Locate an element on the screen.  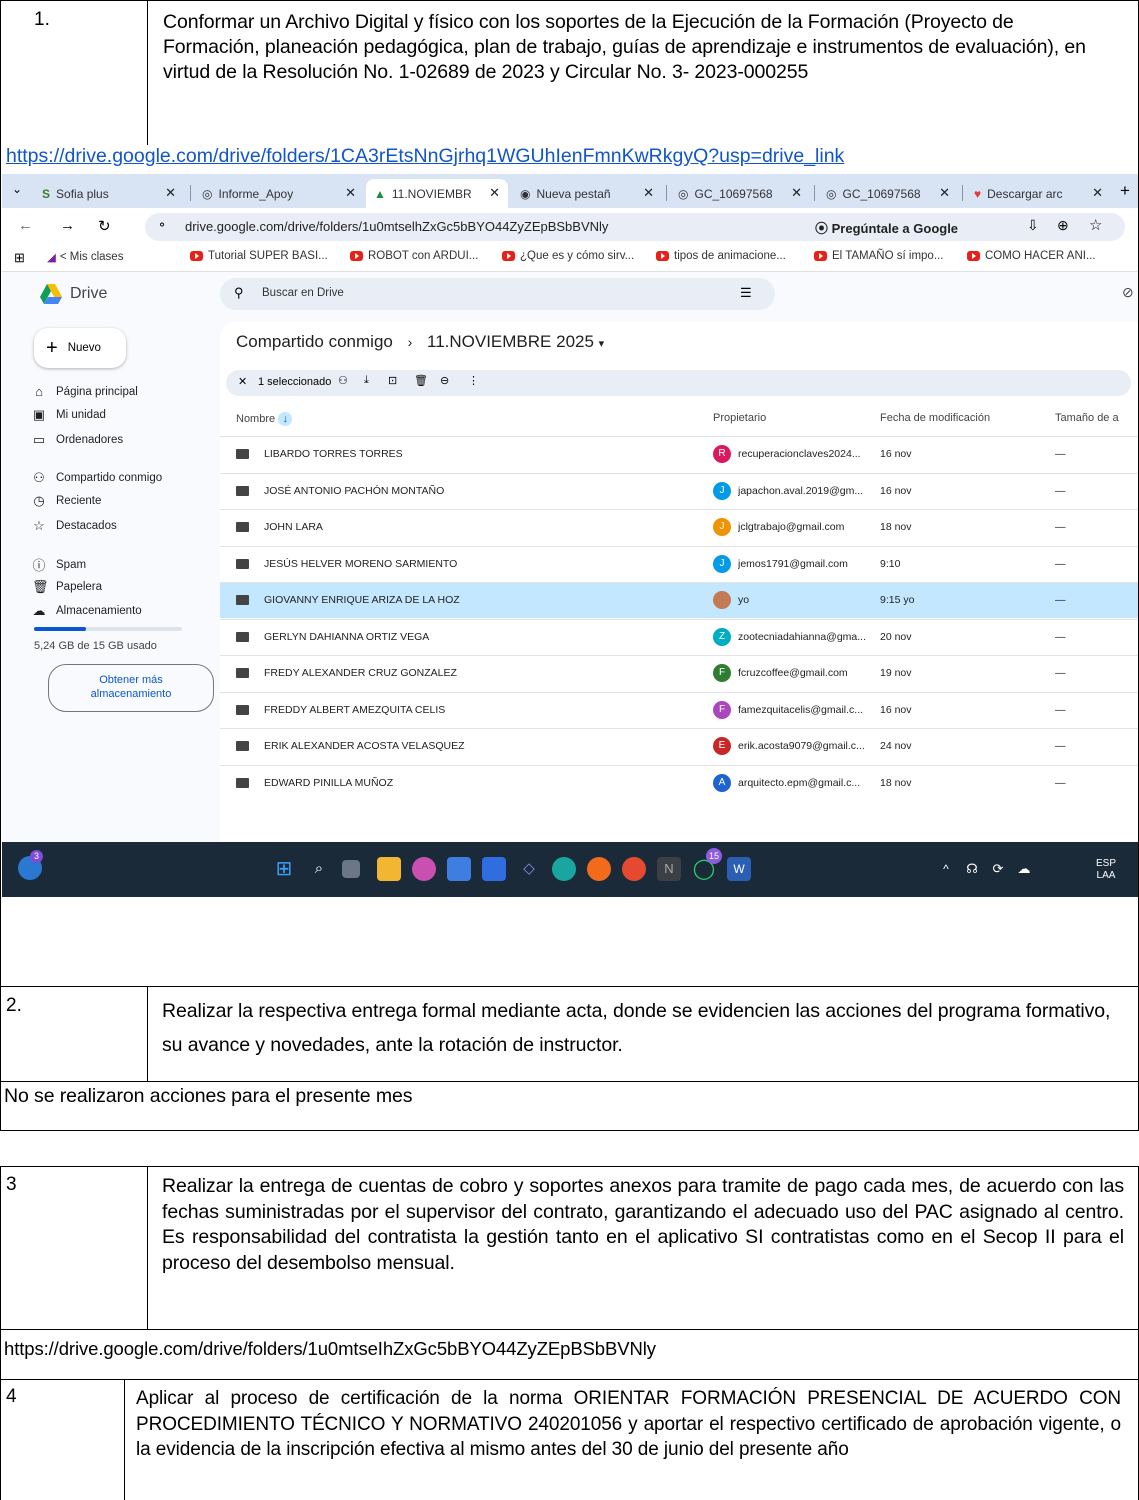
link-icon: ⊖ is located at coordinates (444, 380).